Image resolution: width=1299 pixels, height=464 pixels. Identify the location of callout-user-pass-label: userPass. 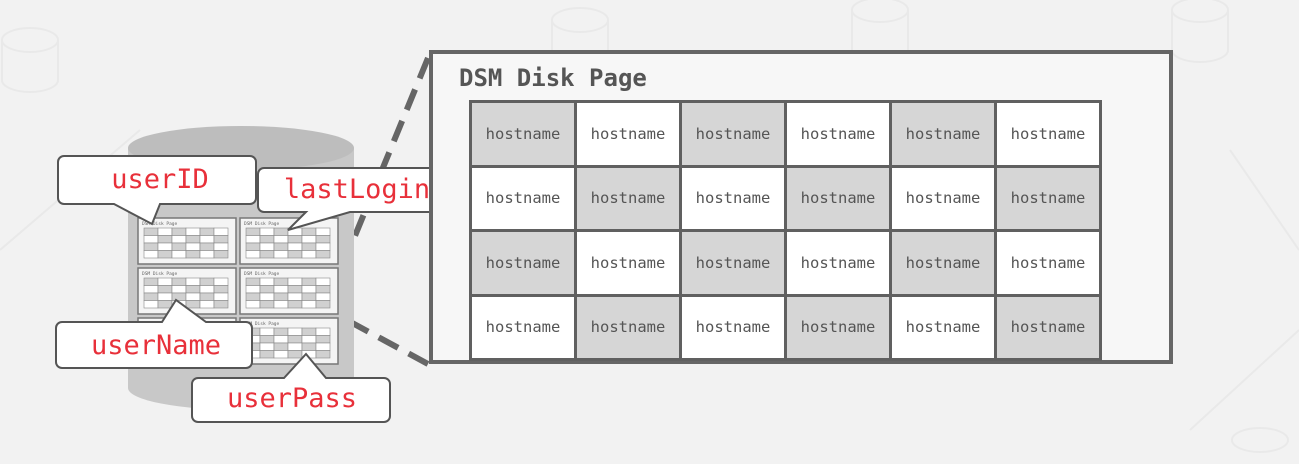
(292, 398).